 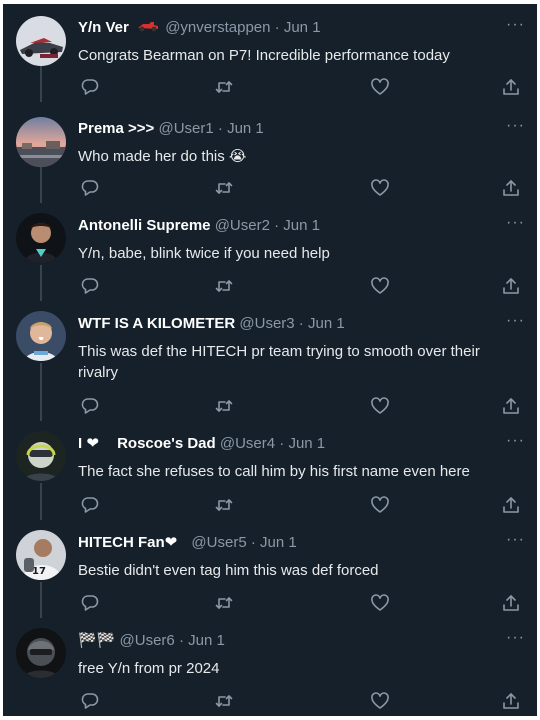 What do you see at coordinates (39, 571) in the screenshot?
I see `svg-text: 17` at bounding box center [39, 571].